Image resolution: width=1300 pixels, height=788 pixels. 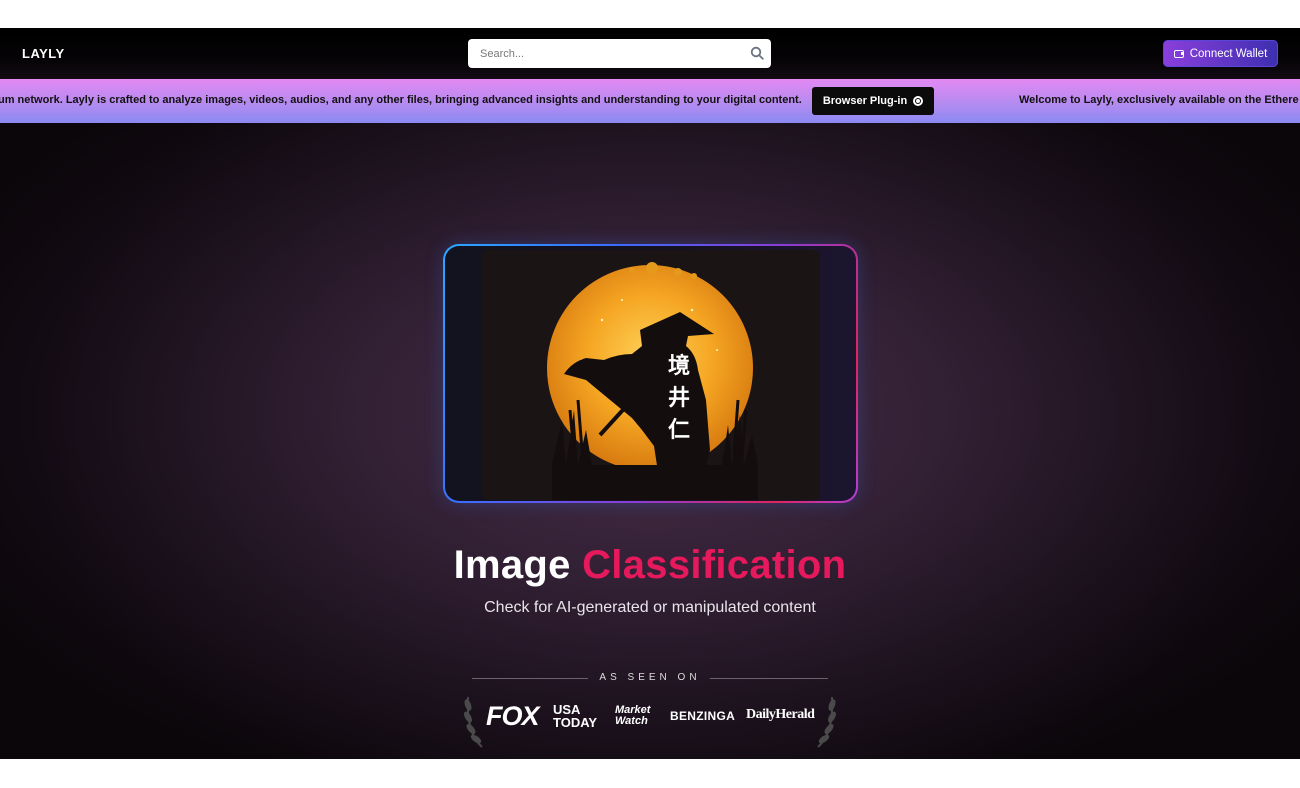 I want to click on as-seen-on-divider: AS SEEN ON, so click(x=650, y=679).